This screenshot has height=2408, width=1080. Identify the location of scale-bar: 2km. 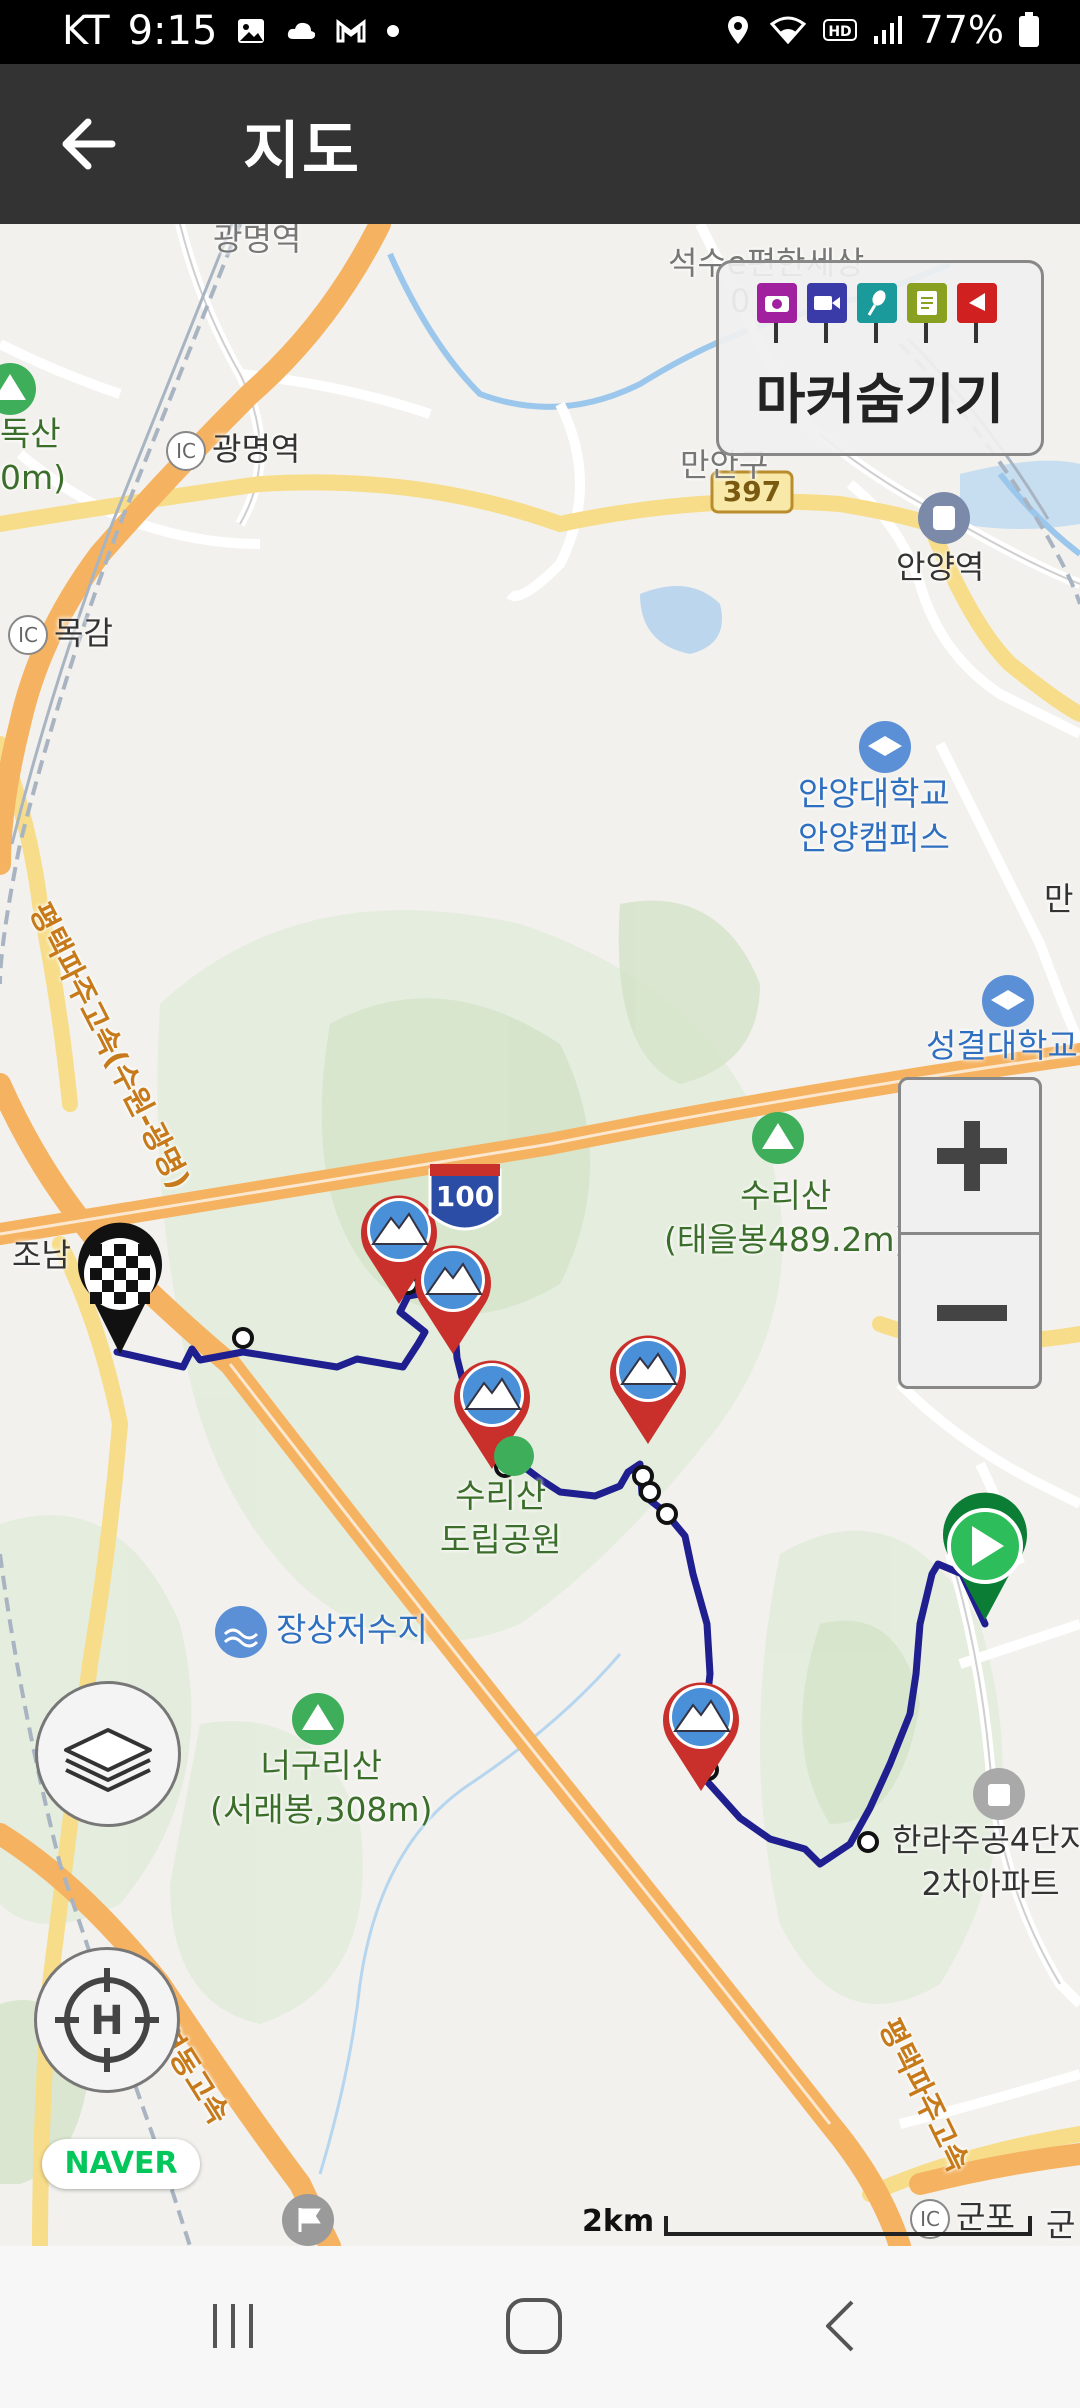
(815, 2224).